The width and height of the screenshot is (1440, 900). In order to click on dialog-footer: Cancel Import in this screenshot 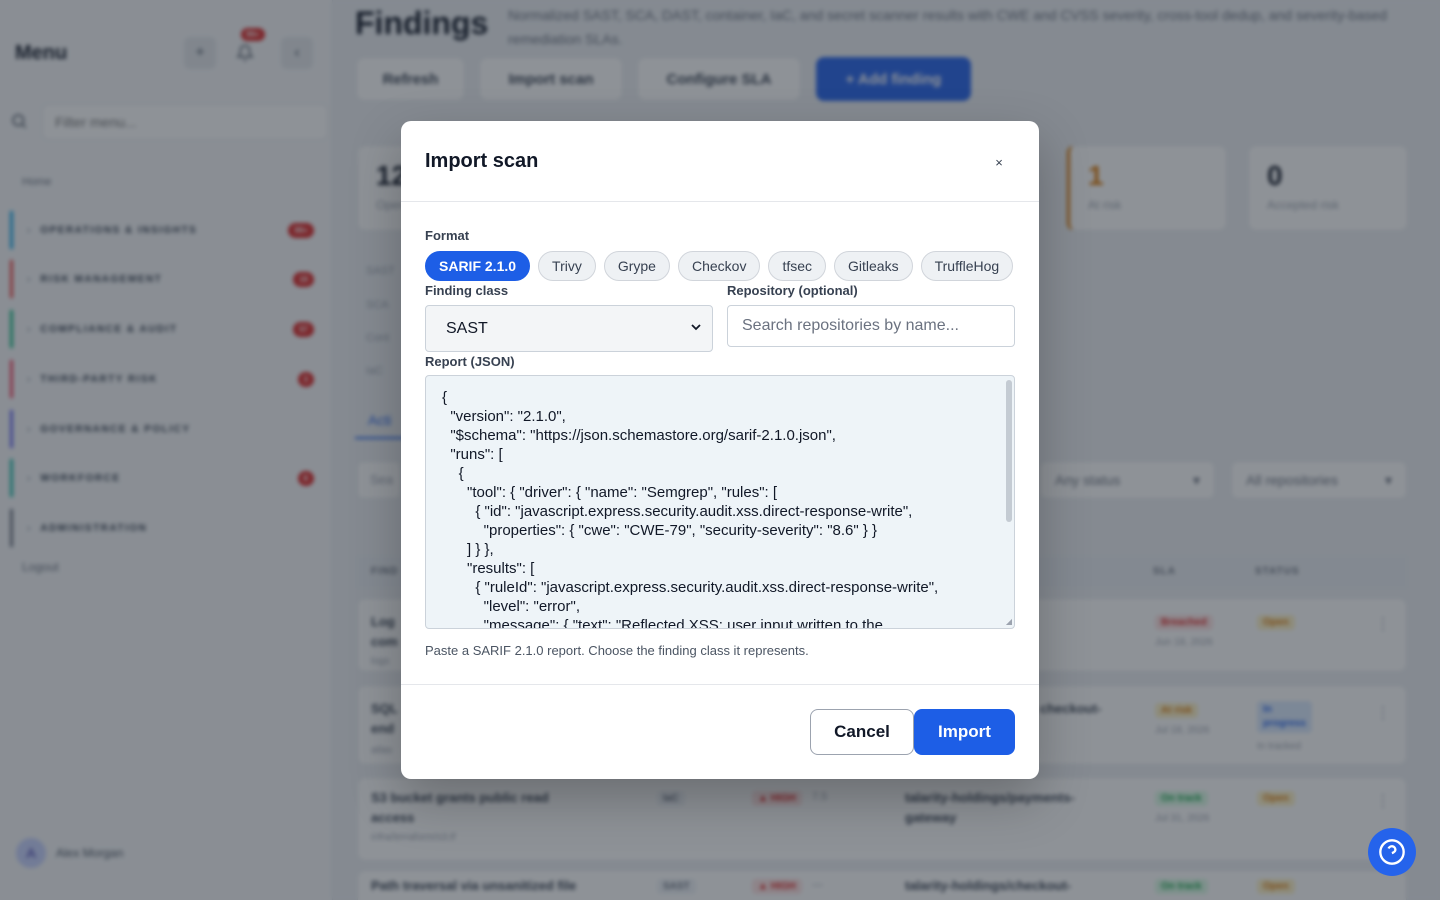, I will do `click(720, 731)`.